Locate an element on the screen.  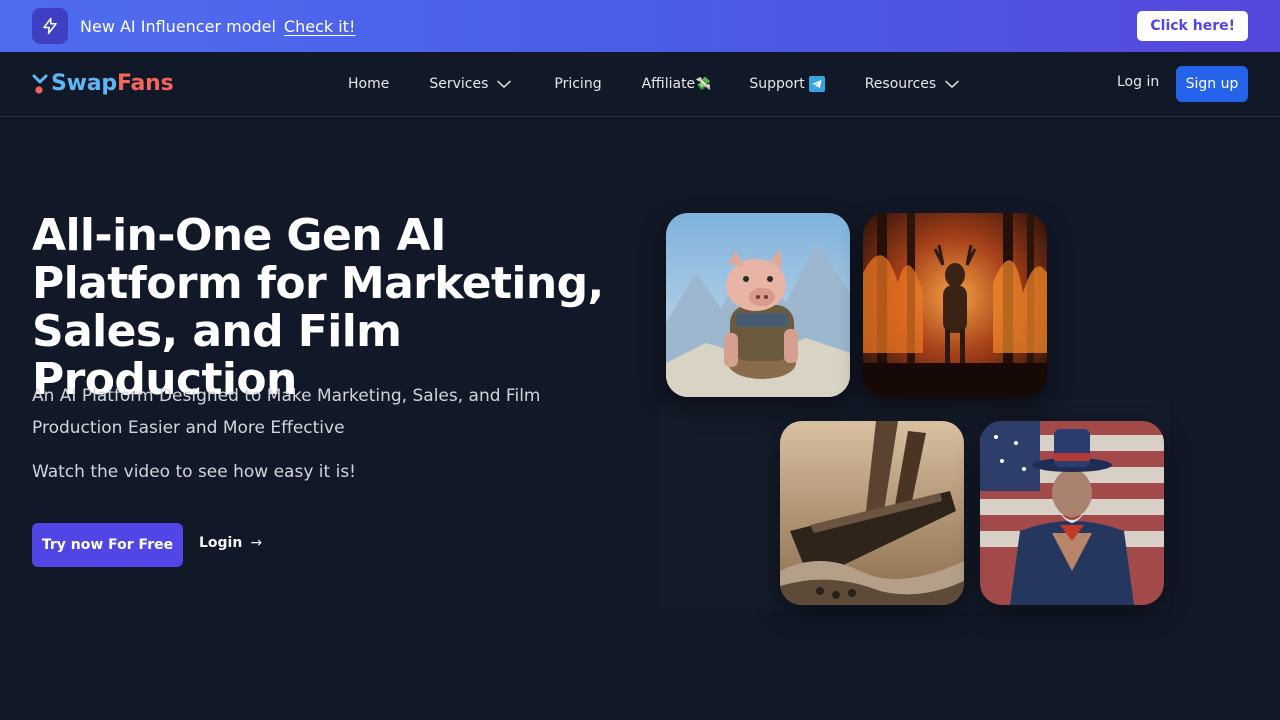
nav-item-affiliate: Affiliate 💸 is located at coordinates (677, 84).